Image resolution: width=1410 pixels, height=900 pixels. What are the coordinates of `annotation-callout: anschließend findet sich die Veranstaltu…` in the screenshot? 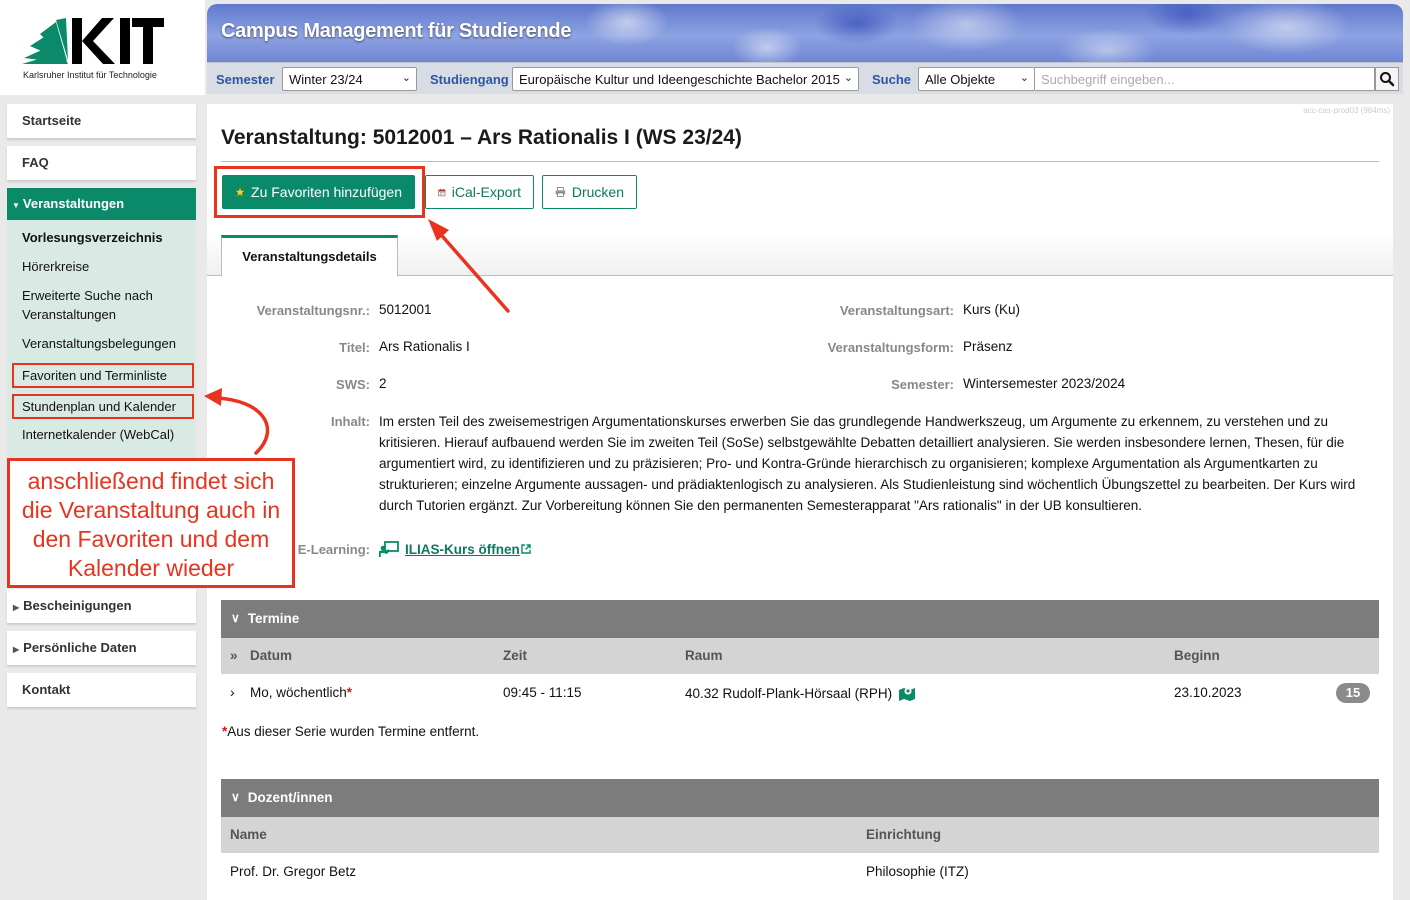 It's located at (151, 523).